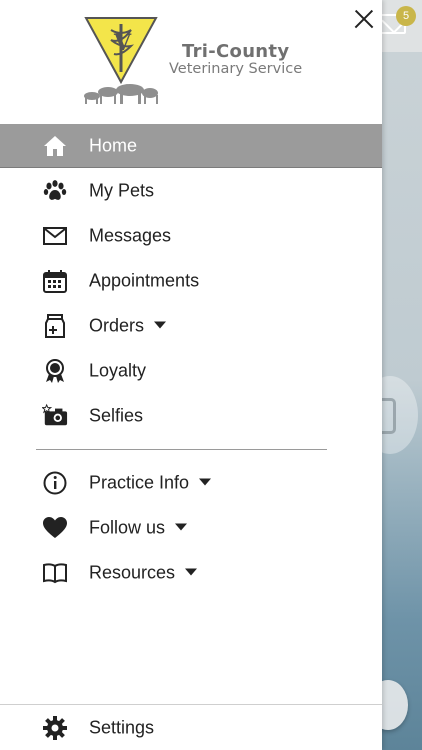 This screenshot has height=750, width=422. Describe the element at coordinates (191, 415) in the screenshot. I see `menu-item-selfies: Selfies` at that location.